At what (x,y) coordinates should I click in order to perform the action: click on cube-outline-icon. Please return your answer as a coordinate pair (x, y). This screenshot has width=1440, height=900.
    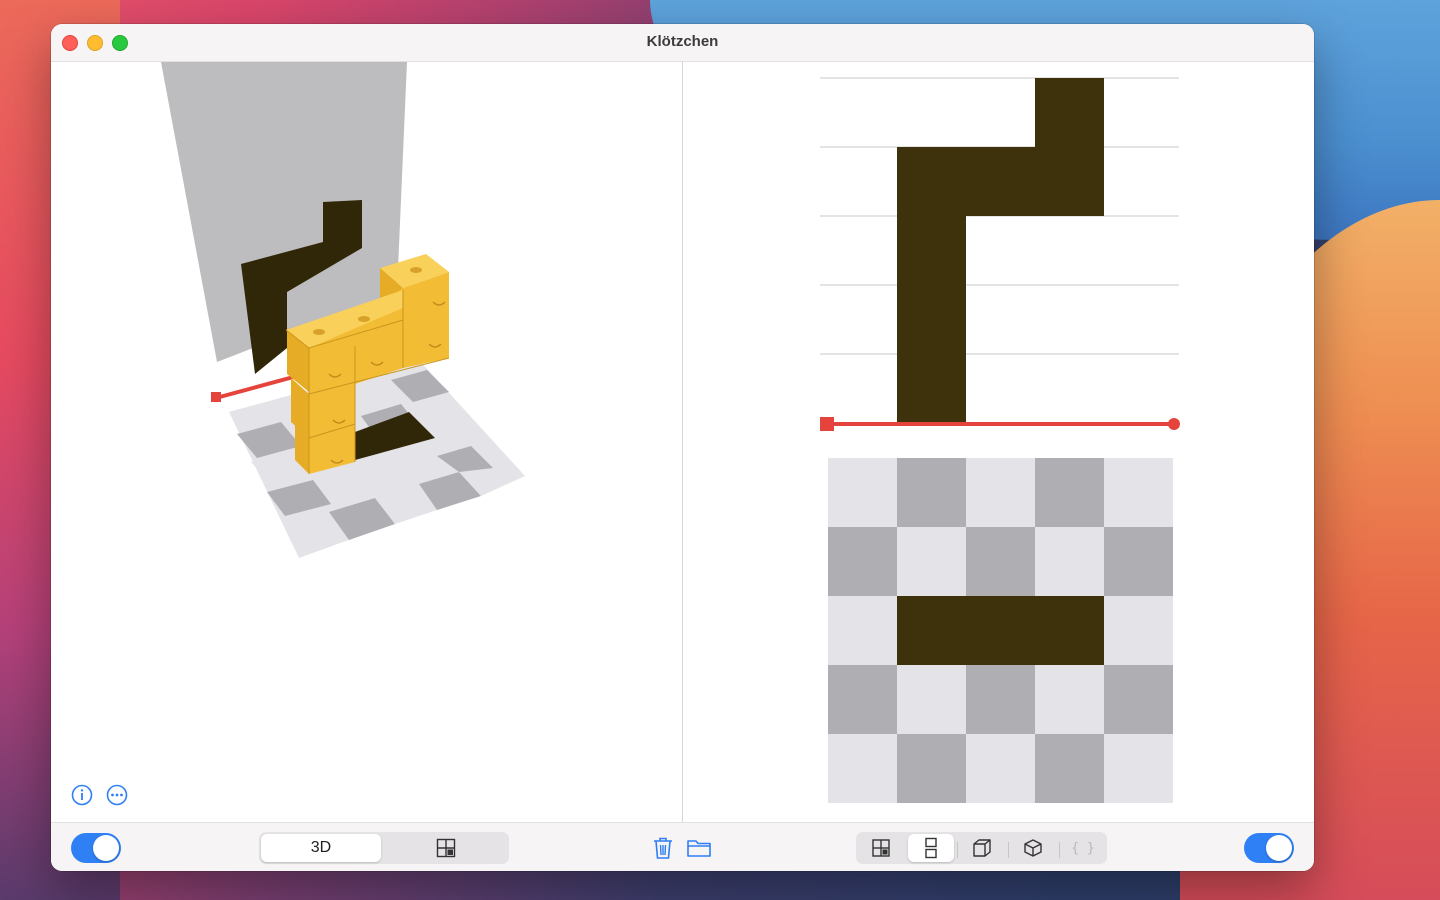
    Looking at the image, I should click on (982, 848).